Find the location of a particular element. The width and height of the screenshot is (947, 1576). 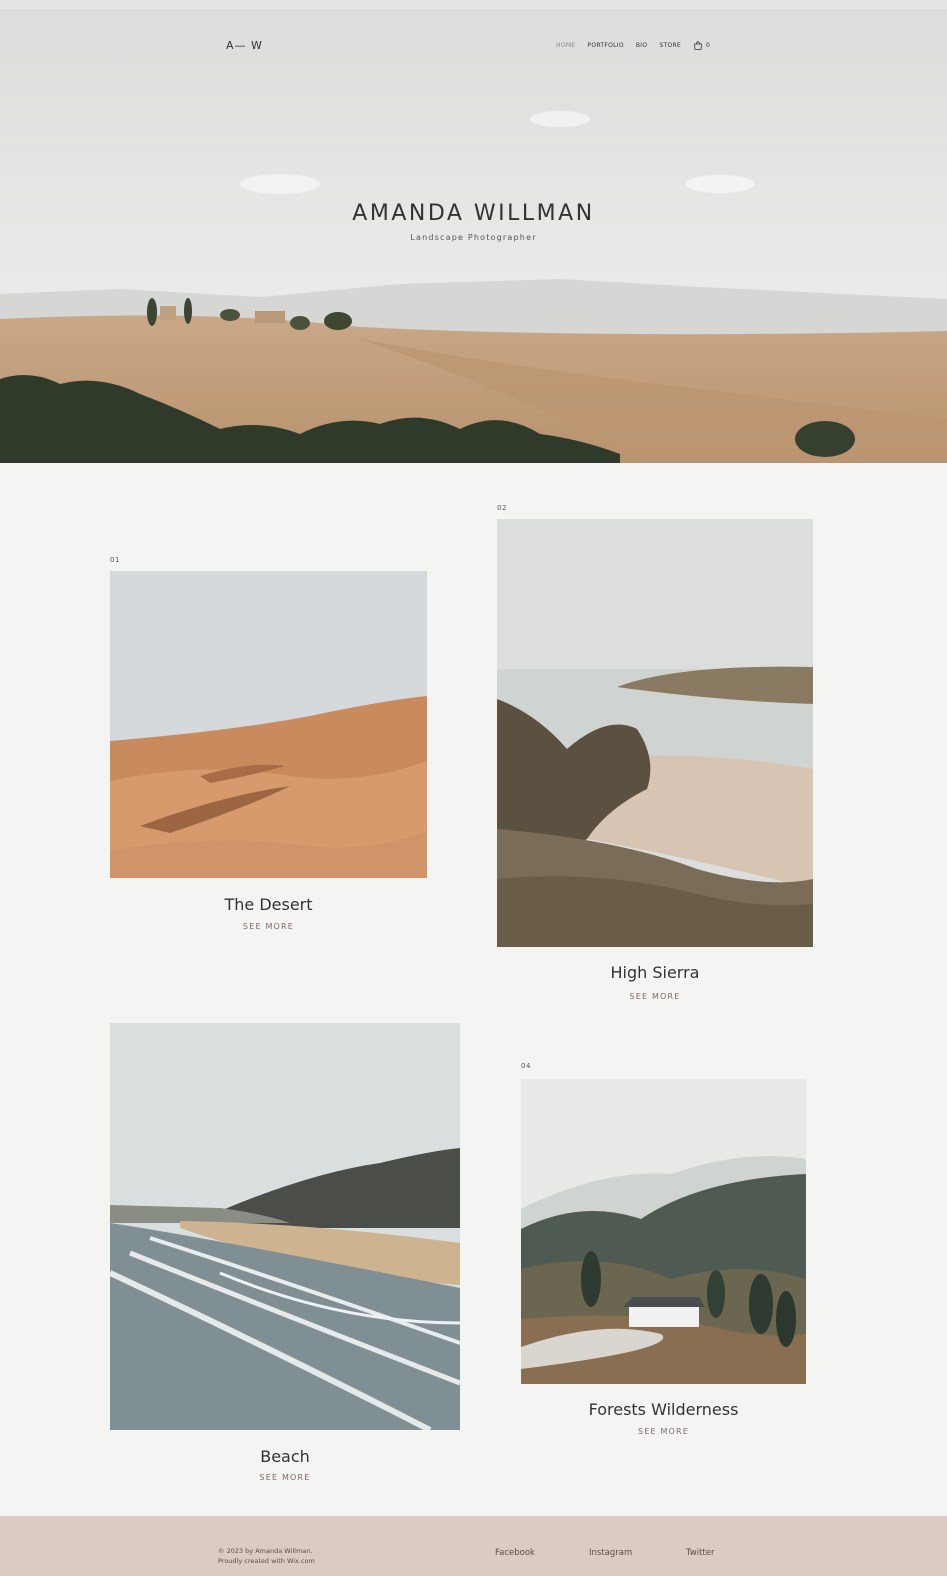

nav-bio: BIO is located at coordinates (642, 45).